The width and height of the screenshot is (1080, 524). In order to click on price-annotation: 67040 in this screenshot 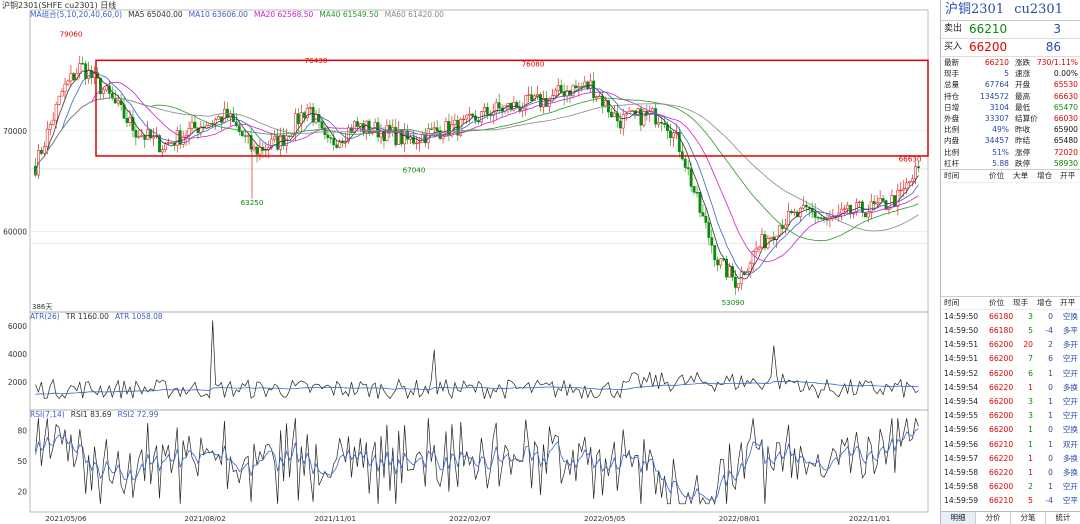, I will do `click(414, 170)`.